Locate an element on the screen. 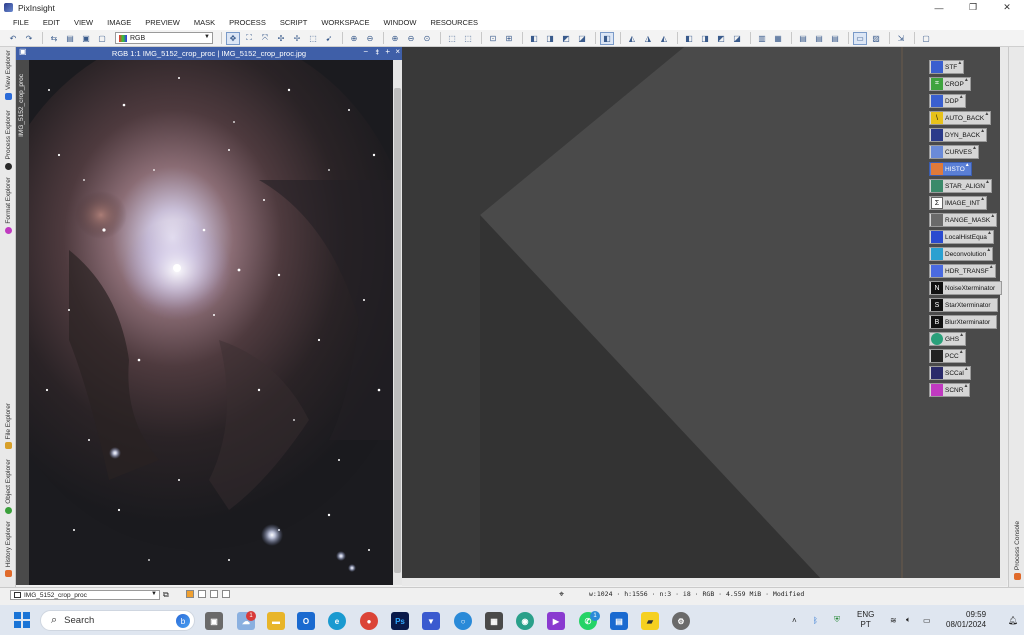 The height and width of the screenshot is (635, 1024). menu-window: WINDOW is located at coordinates (400, 22).